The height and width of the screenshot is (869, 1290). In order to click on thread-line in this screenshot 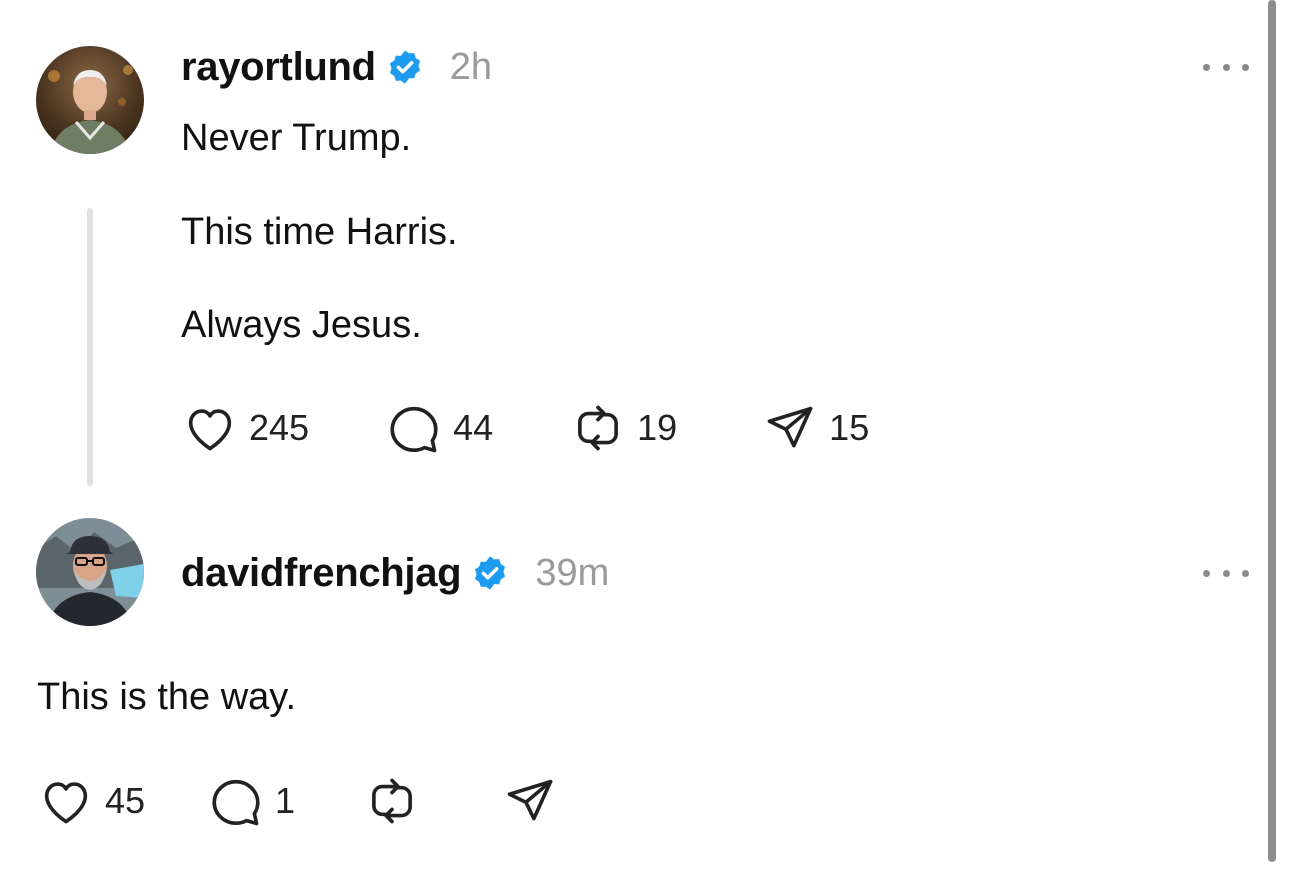, I will do `click(90, 347)`.